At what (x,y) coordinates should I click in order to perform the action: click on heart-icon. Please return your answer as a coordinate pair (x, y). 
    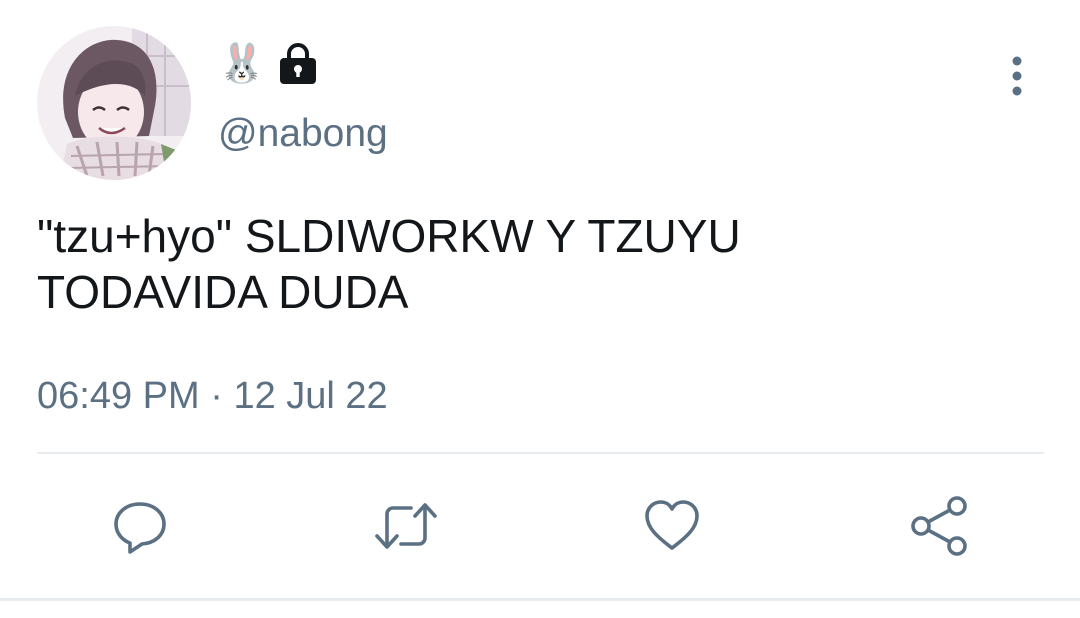
    Looking at the image, I should click on (672, 525).